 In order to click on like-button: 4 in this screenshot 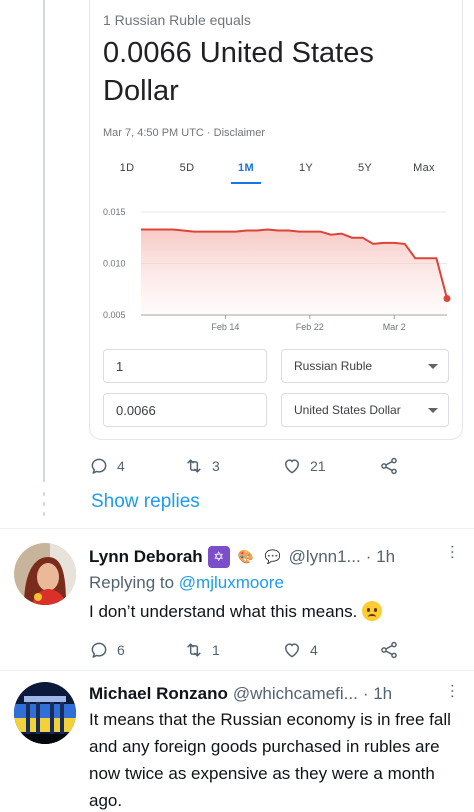, I will do `click(300, 650)`.